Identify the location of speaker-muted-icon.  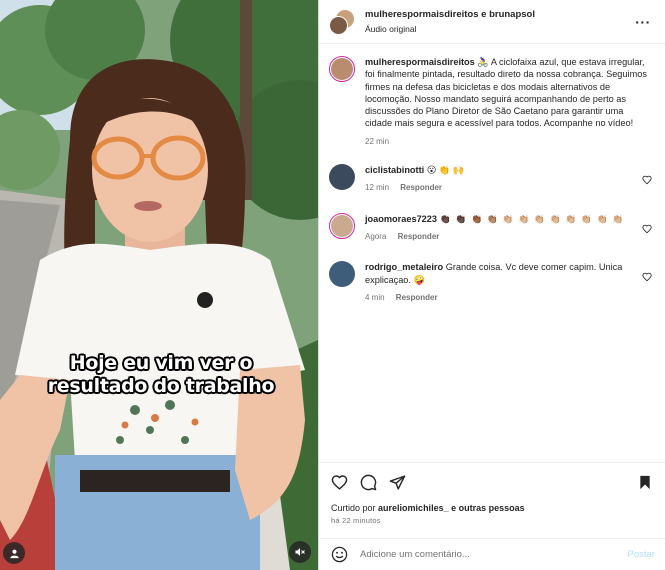
(300, 552).